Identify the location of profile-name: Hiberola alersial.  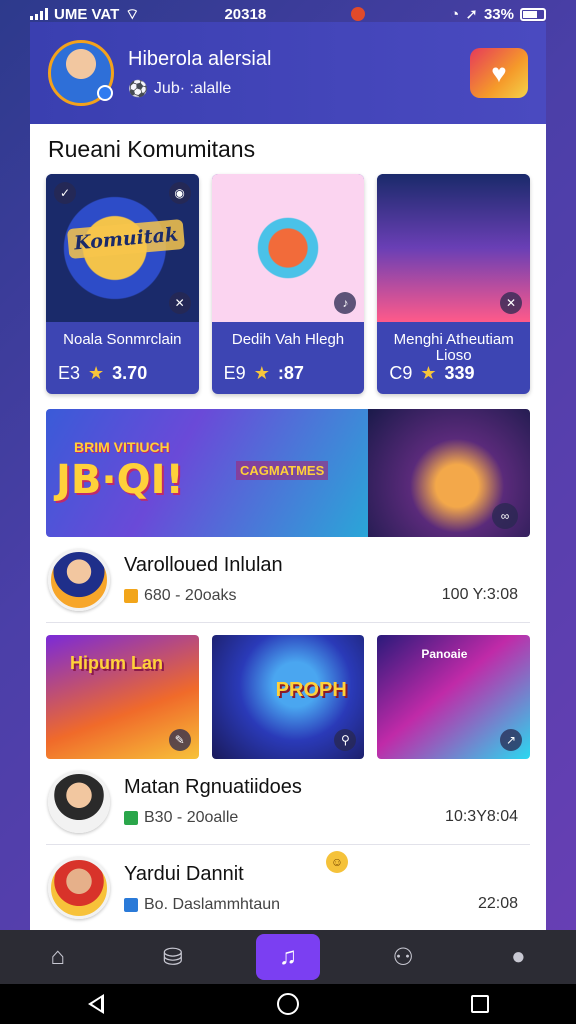
(200, 58).